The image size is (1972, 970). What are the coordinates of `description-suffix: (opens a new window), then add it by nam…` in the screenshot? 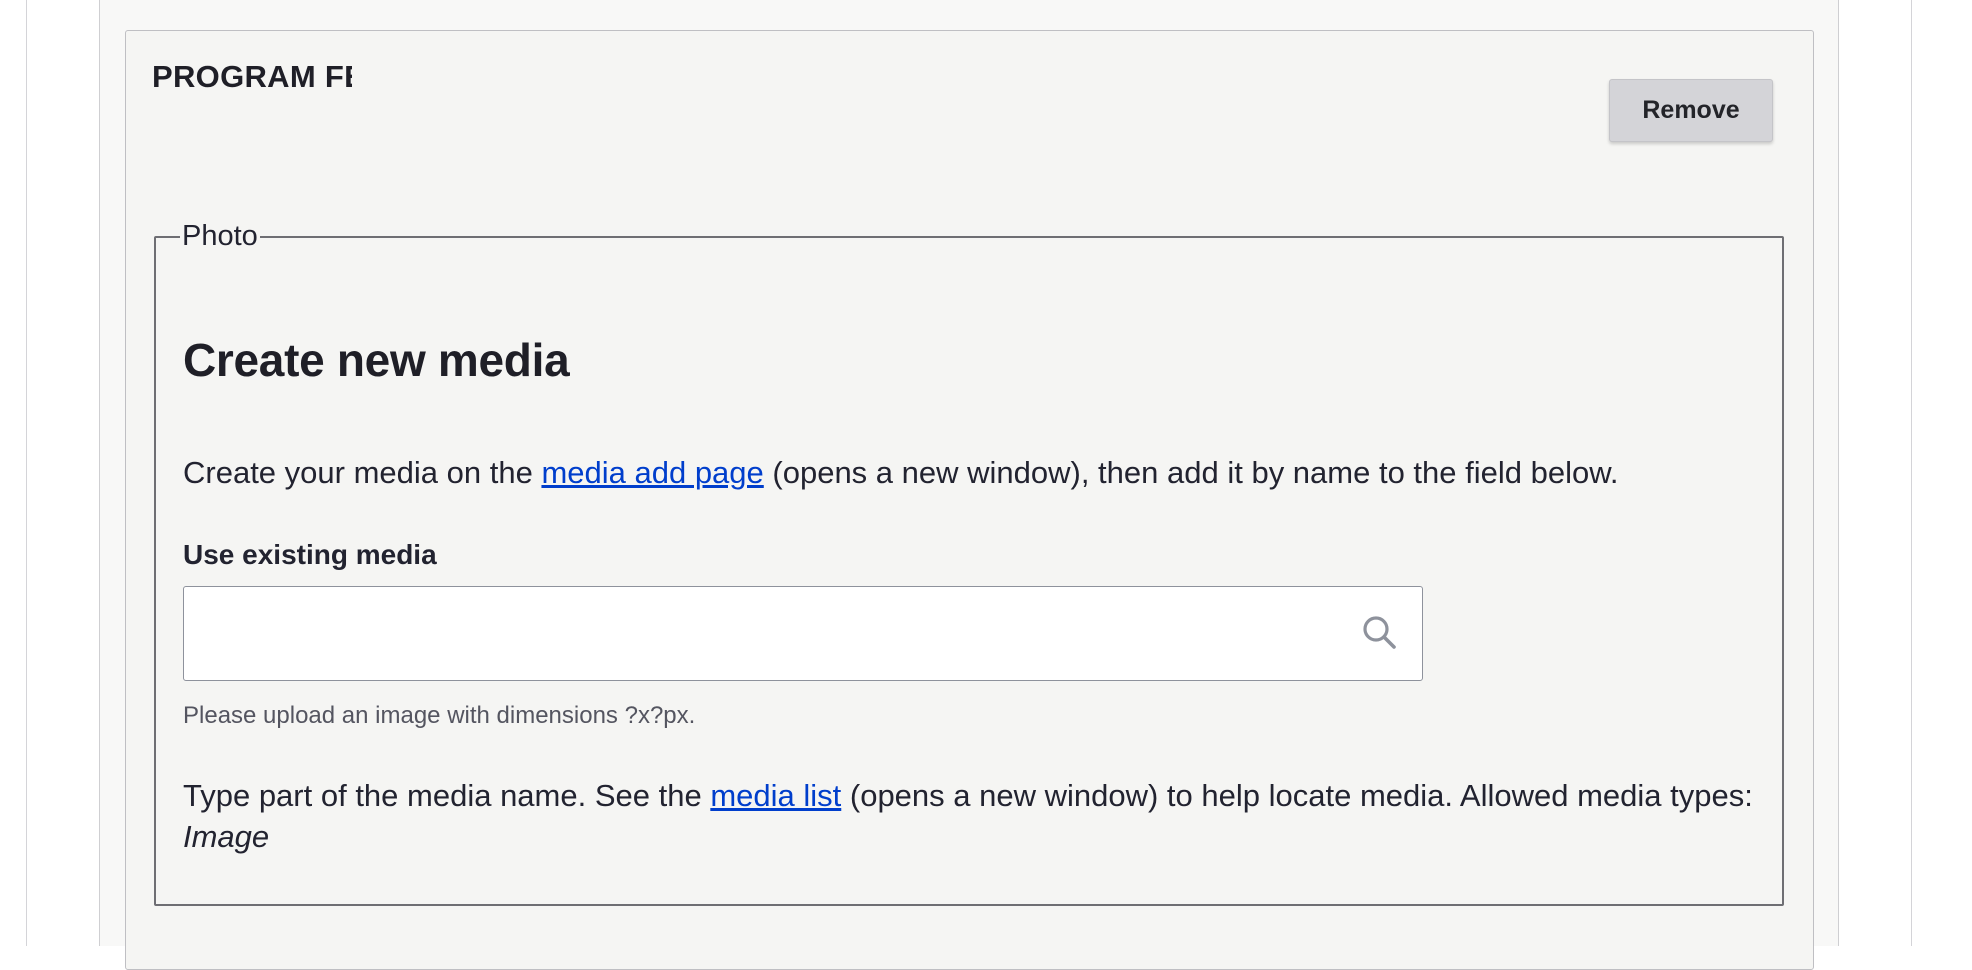 It's located at (1191, 472).